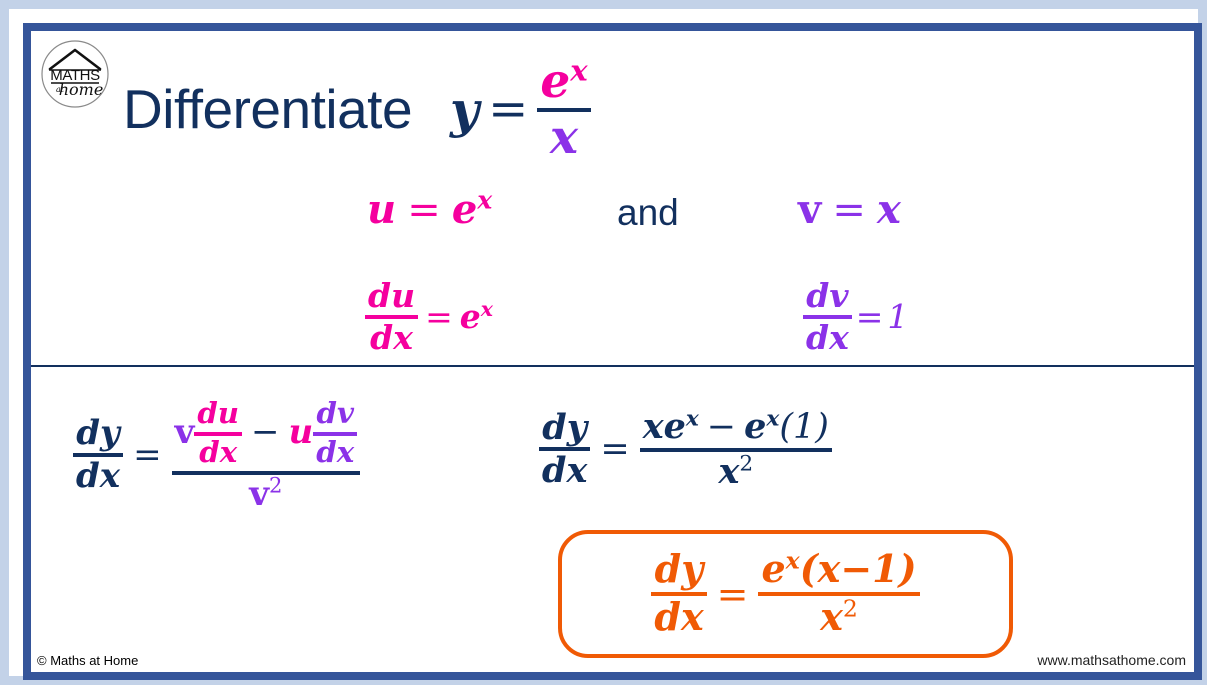  What do you see at coordinates (735, 426) in the screenshot?
I see `working-rhs-numerator: xex − ex(1)` at bounding box center [735, 426].